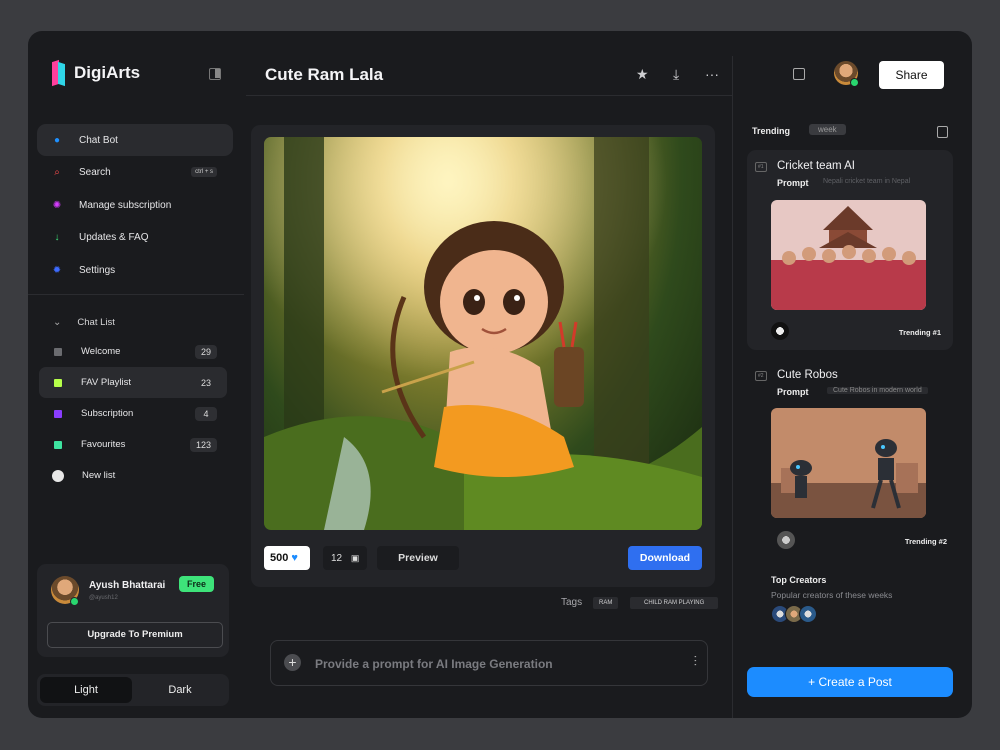  I want to click on download-icon: ⤓, so click(676, 74).